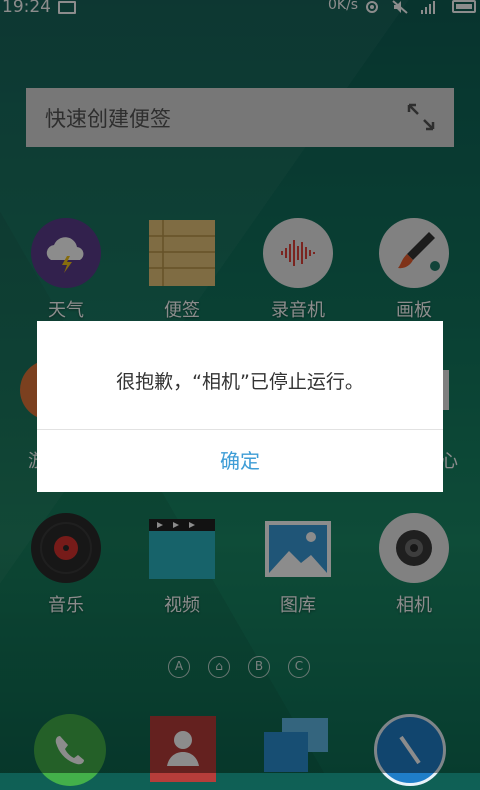 The width and height of the screenshot is (480, 790). Describe the element at coordinates (240, 461) in the screenshot. I see `ok-button: 确定` at that location.